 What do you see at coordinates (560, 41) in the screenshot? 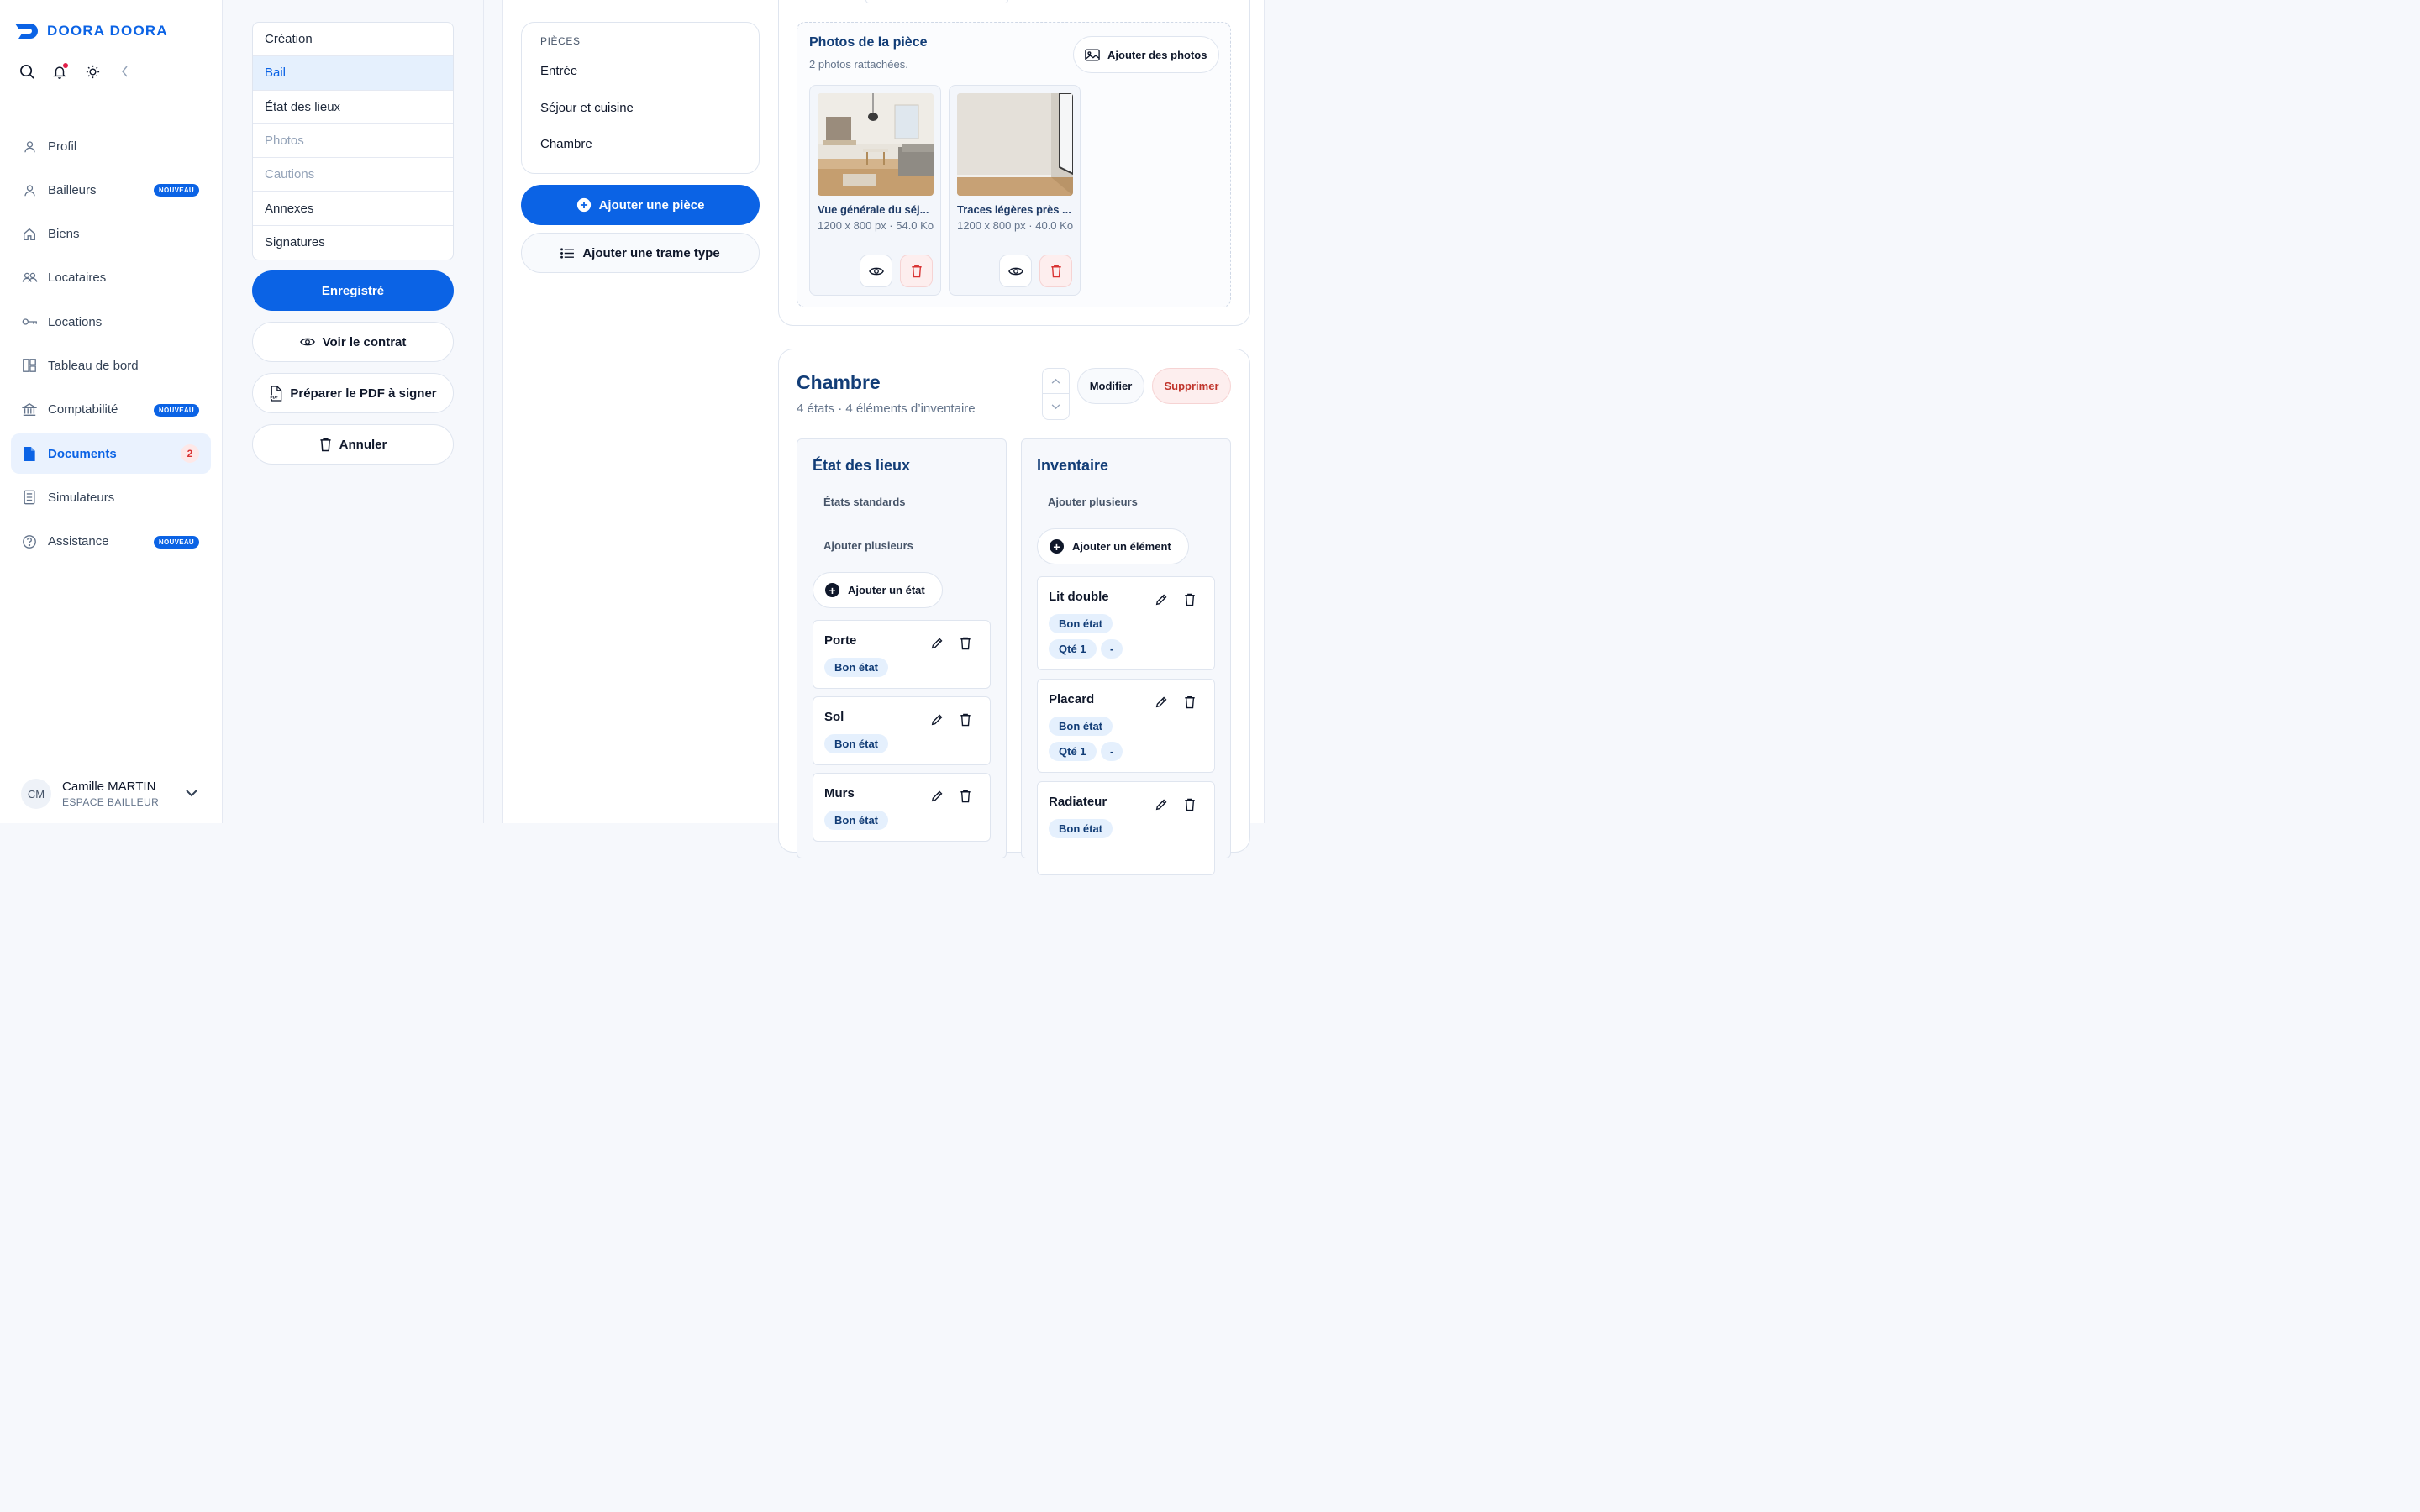
I see `rooms-list-heading: PIÈCES` at bounding box center [560, 41].